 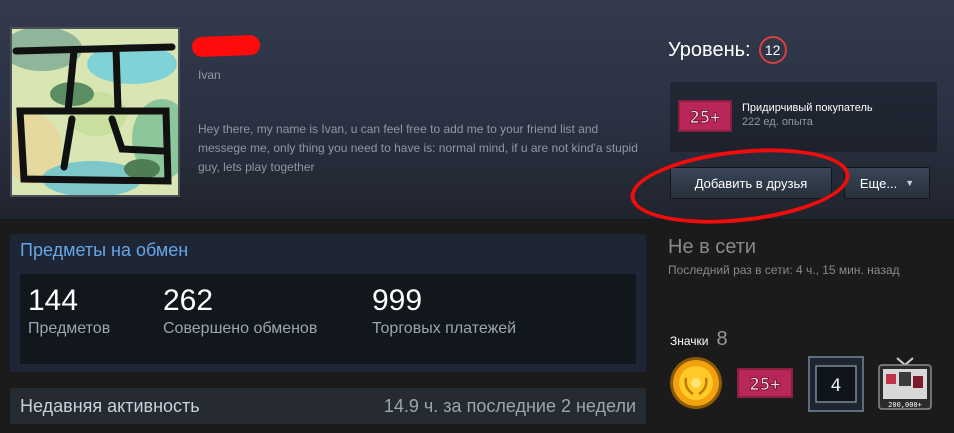 What do you see at coordinates (226, 46) in the screenshot?
I see `persona-name-redacted` at bounding box center [226, 46].